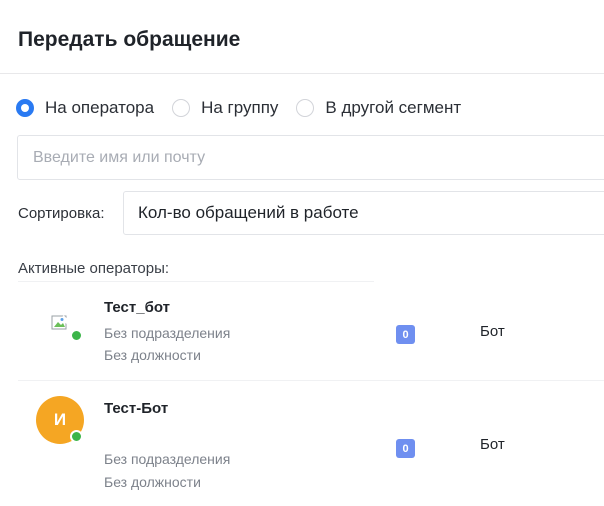  What do you see at coordinates (137, 307) in the screenshot?
I see `operator-name: Тест_бот` at bounding box center [137, 307].